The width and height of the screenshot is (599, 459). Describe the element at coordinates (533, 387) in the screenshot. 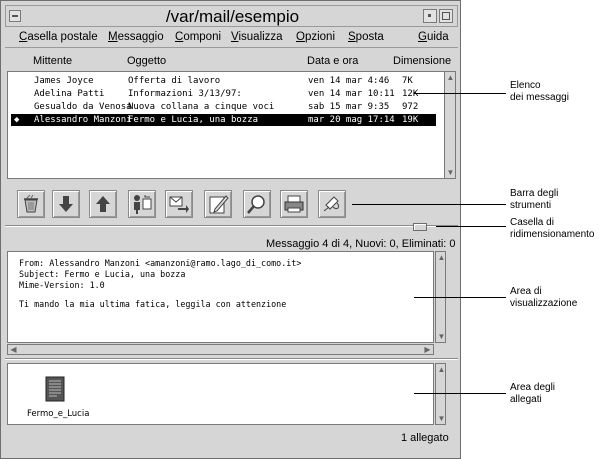

I see `callout-attach-line1: Area degli` at that location.